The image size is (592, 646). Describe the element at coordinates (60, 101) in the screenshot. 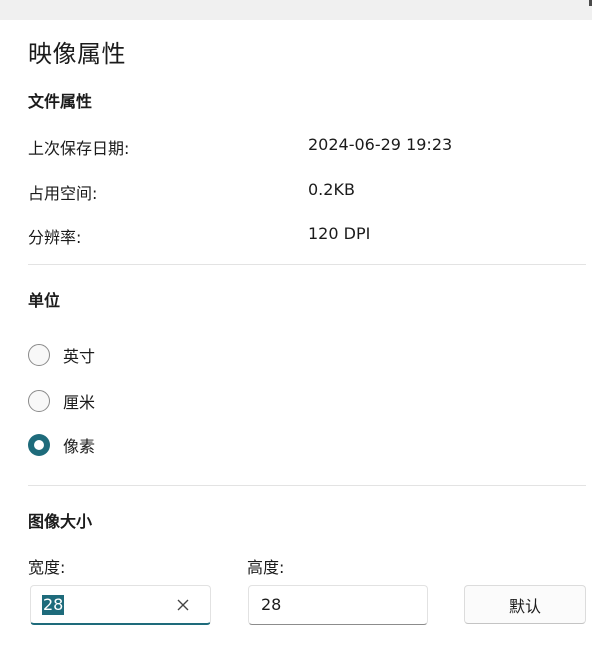

I see `file-properties-heading: 文件属性` at that location.